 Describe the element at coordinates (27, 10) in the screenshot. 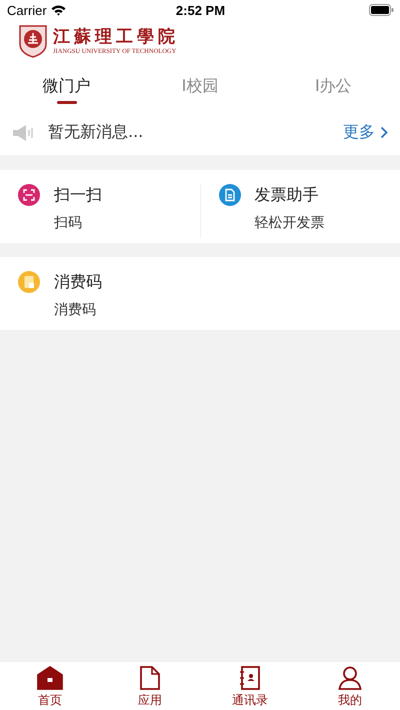

I see `carrier-label: Carrier` at that location.